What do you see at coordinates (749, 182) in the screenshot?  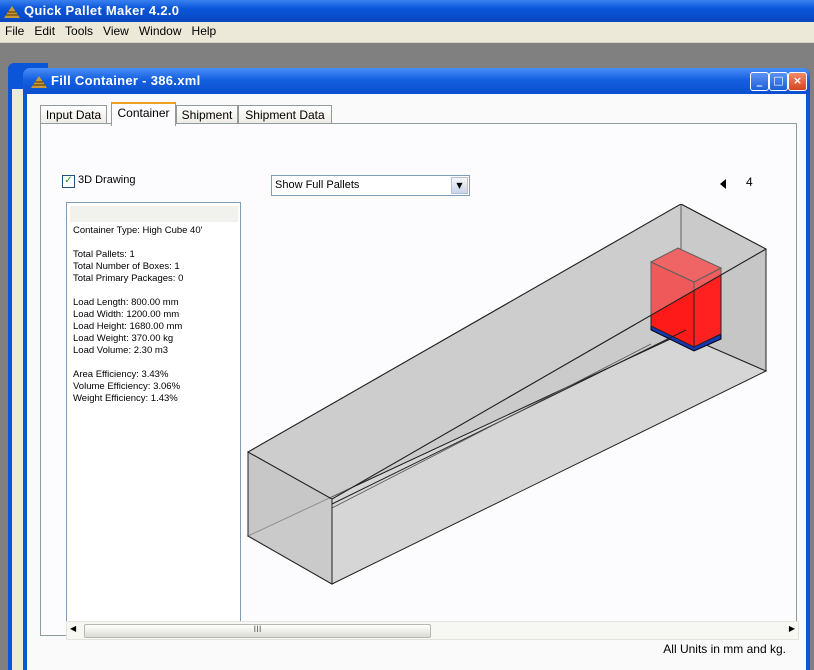 I see `pallet-count: 4` at bounding box center [749, 182].